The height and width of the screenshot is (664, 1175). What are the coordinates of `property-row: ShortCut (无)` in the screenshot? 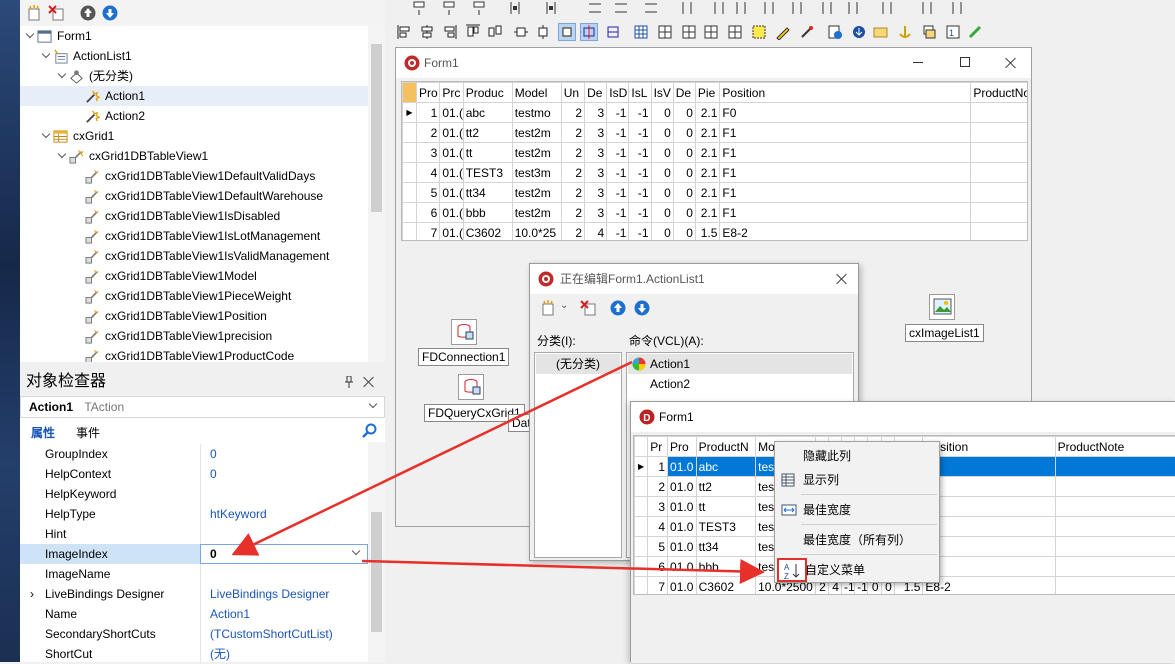 It's located at (194, 654).